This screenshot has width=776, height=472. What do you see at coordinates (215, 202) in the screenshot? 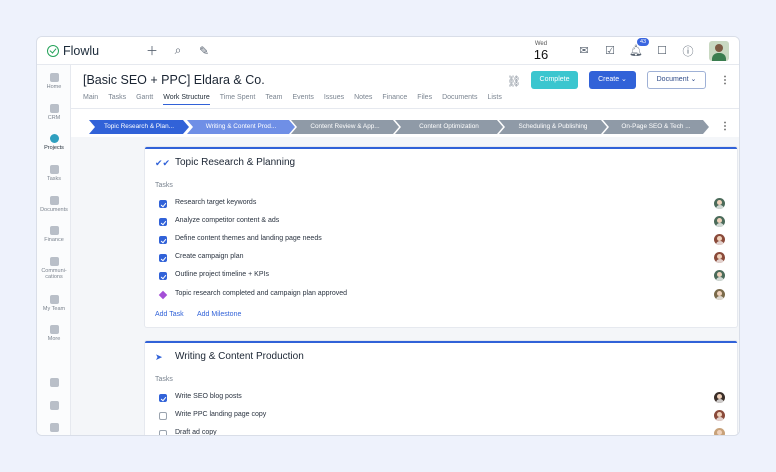
I see `task-title: Research target keywords` at bounding box center [215, 202].